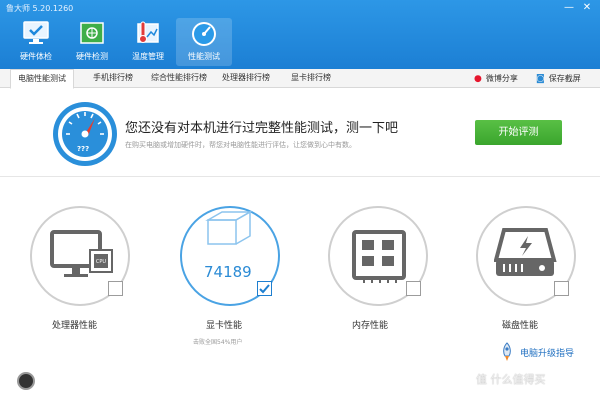 The image size is (600, 402). Describe the element at coordinates (115, 288) in the screenshot. I see `cpu-checkbox` at that location.